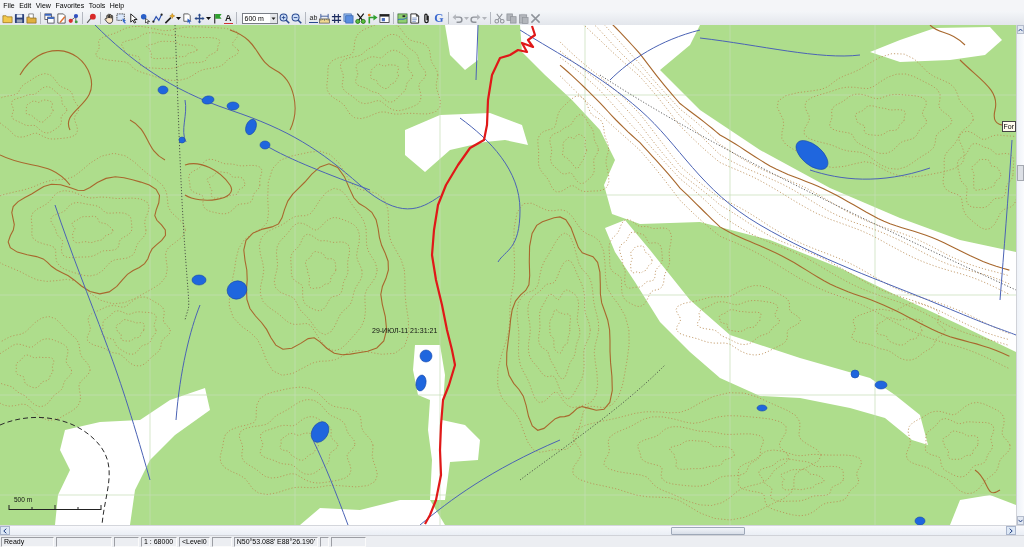  What do you see at coordinates (61, 18) in the screenshot?
I see `page-pencil-icon` at bounding box center [61, 18].